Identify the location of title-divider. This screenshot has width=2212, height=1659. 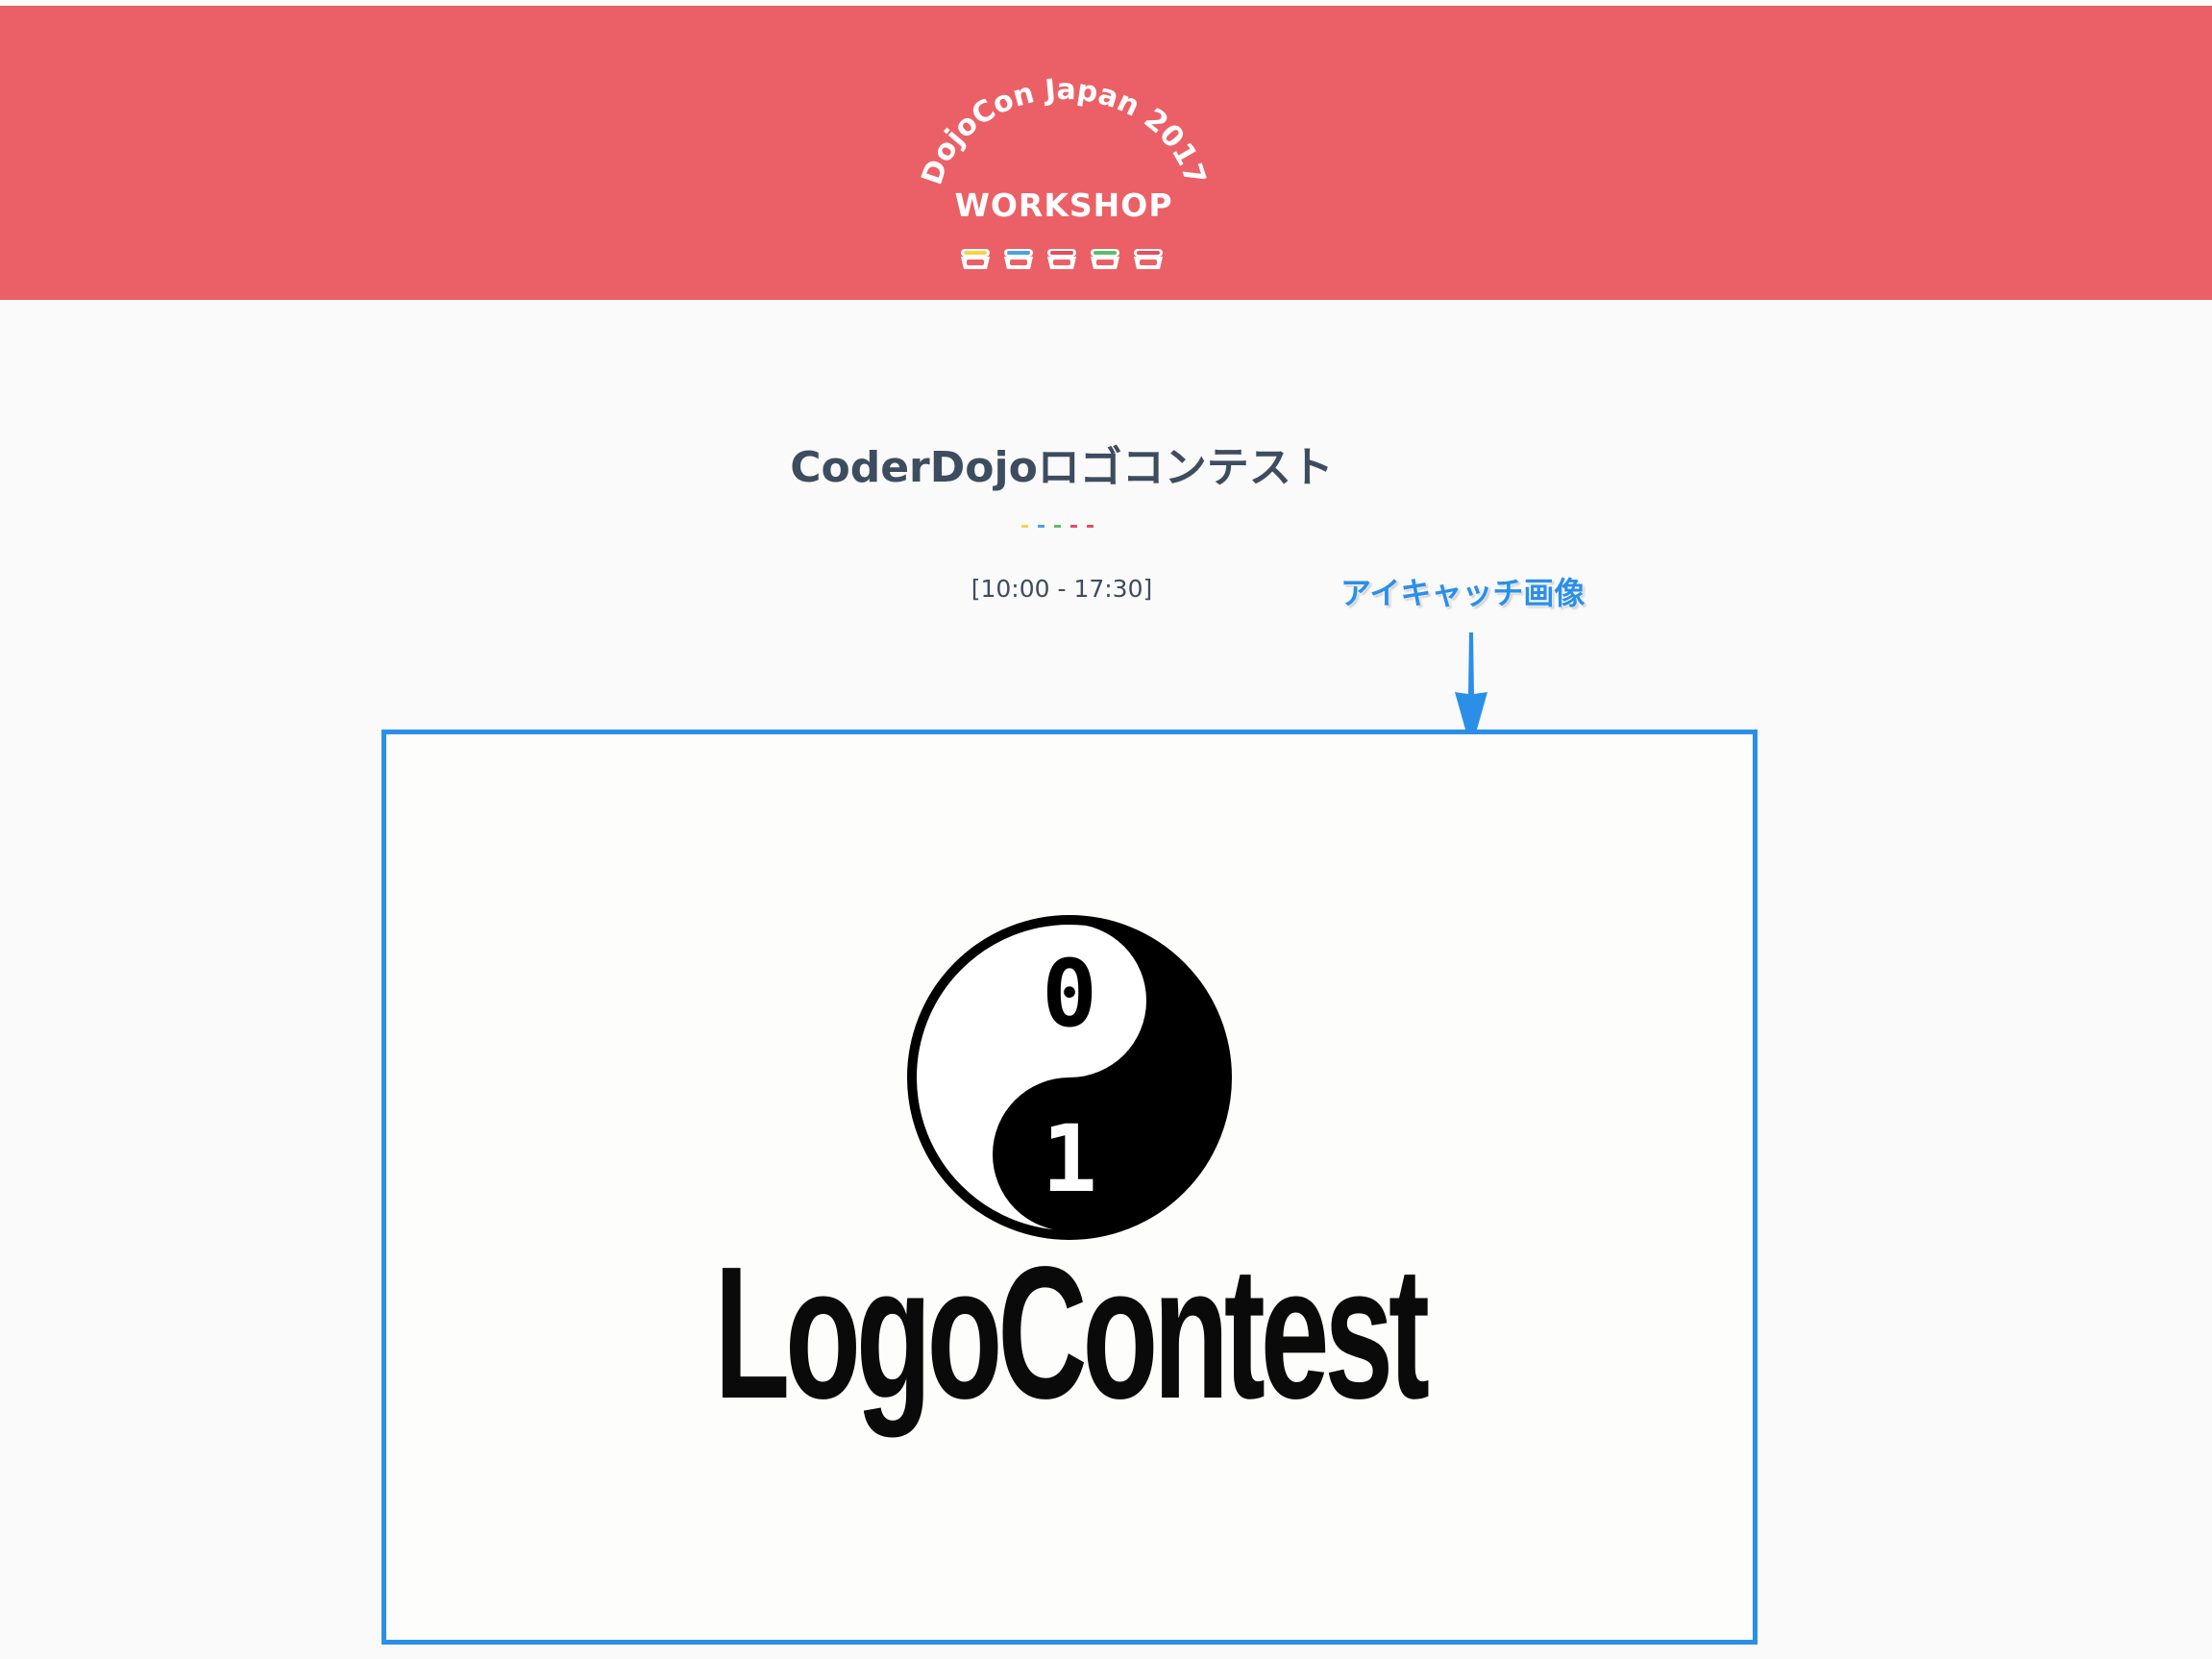
(1057, 527).